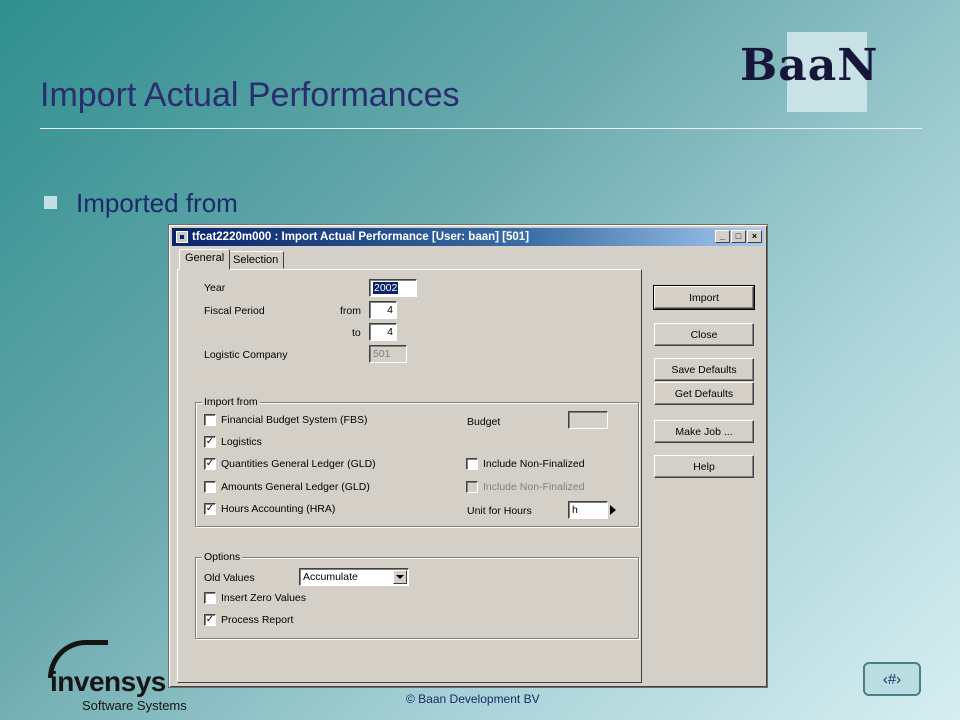  I want to click on to-label: to, so click(356, 333).